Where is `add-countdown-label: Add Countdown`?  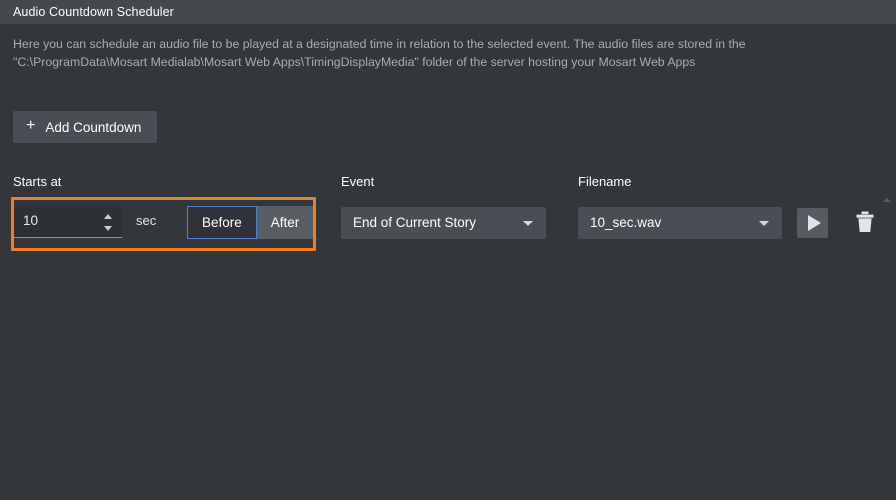
add-countdown-label: Add Countdown is located at coordinates (93, 127).